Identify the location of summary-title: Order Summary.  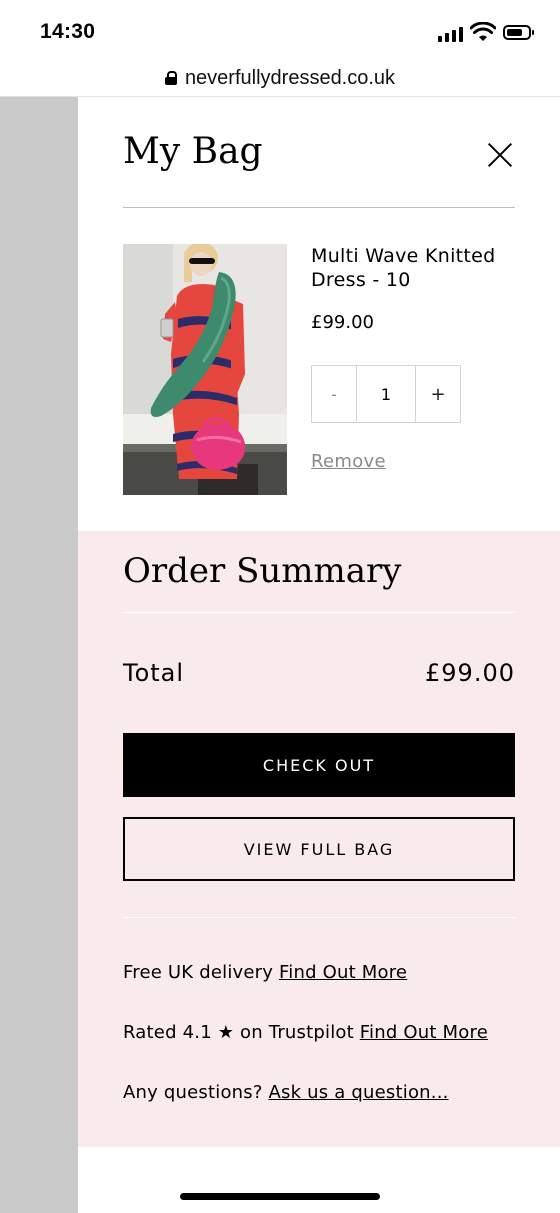
(262, 571).